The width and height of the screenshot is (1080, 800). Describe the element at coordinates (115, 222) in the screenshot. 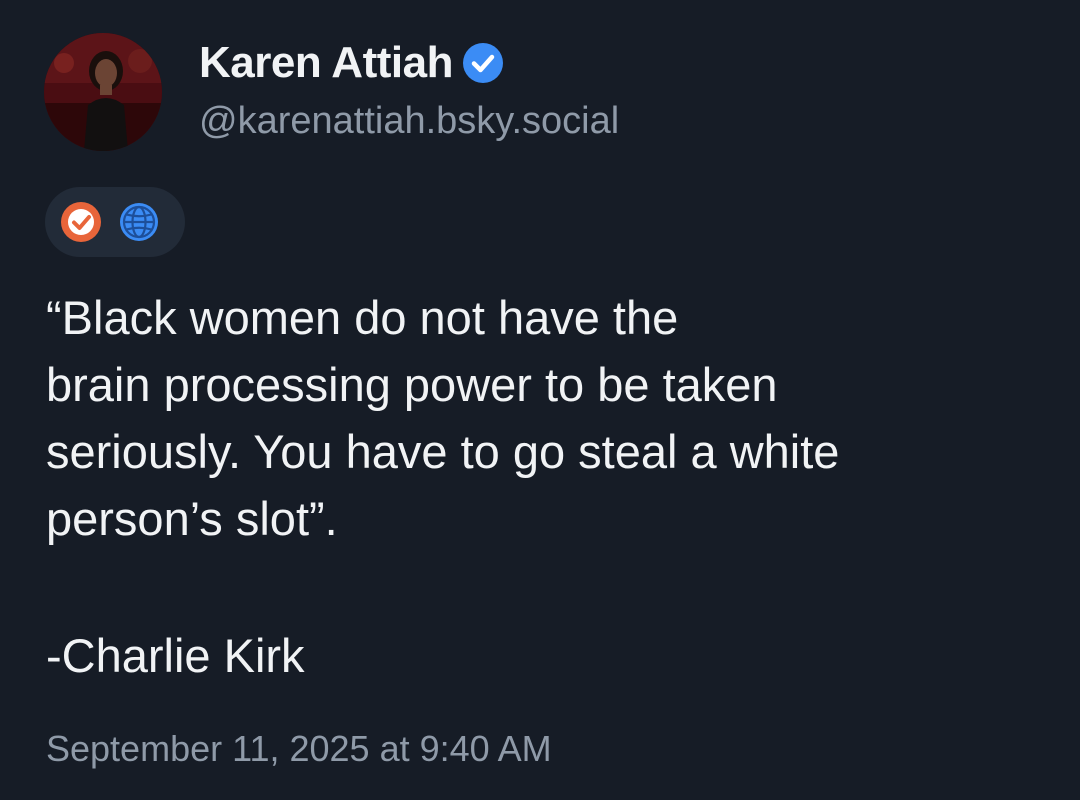

I see `badges-pill` at that location.